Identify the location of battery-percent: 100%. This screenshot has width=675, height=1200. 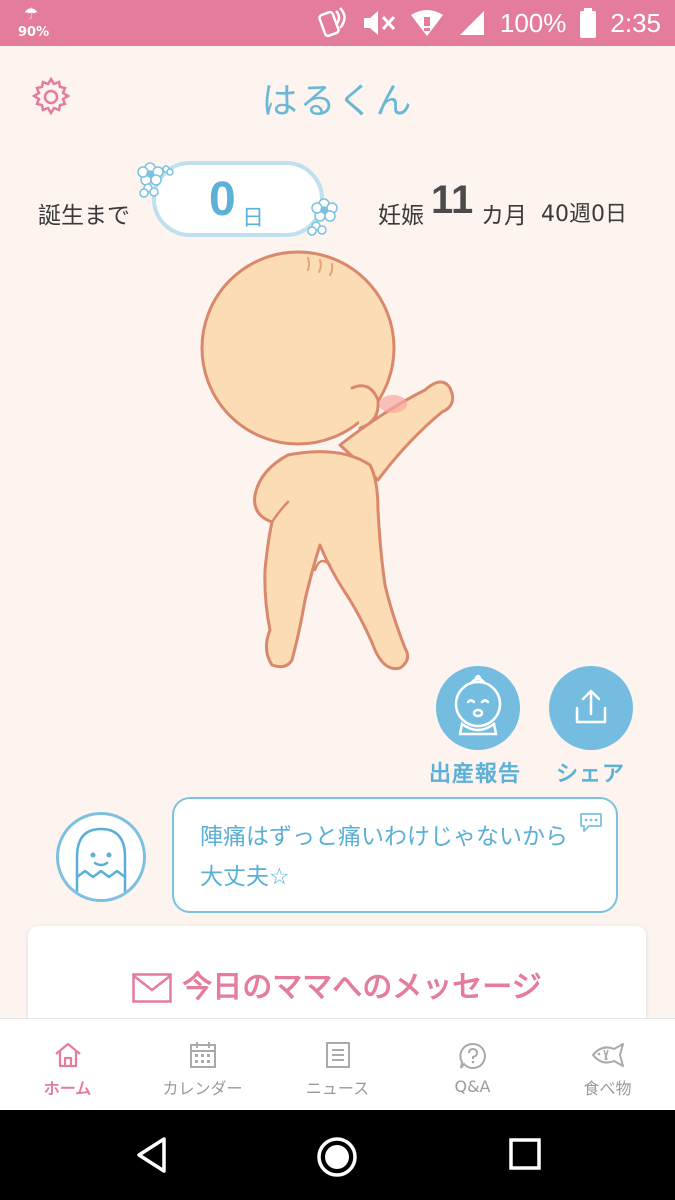
(533, 22).